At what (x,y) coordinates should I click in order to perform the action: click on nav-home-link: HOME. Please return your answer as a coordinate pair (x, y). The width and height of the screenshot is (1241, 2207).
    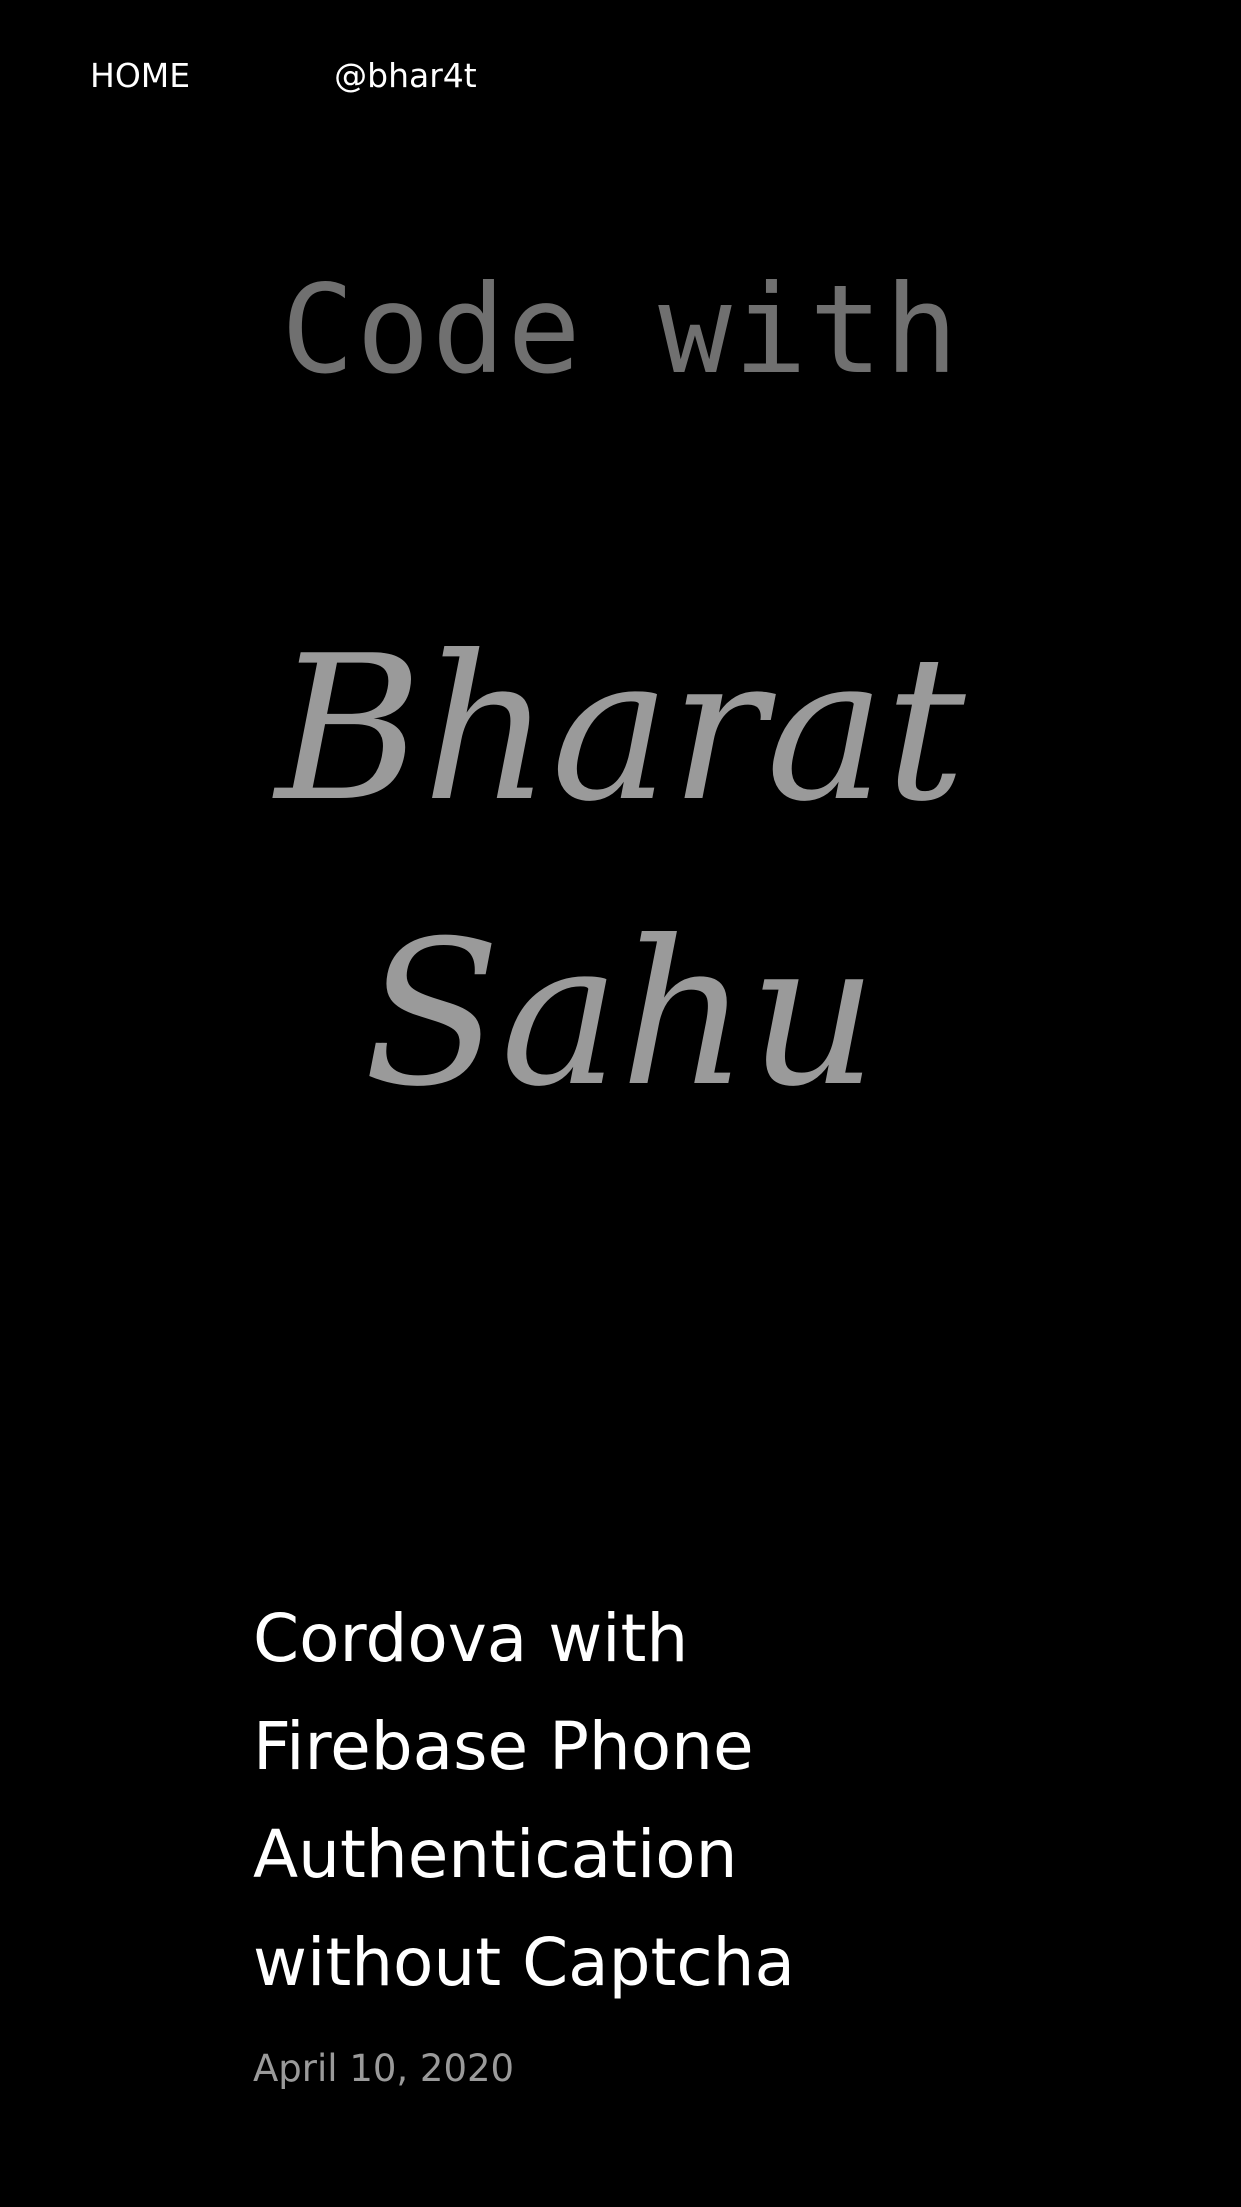
    Looking at the image, I should click on (140, 75).